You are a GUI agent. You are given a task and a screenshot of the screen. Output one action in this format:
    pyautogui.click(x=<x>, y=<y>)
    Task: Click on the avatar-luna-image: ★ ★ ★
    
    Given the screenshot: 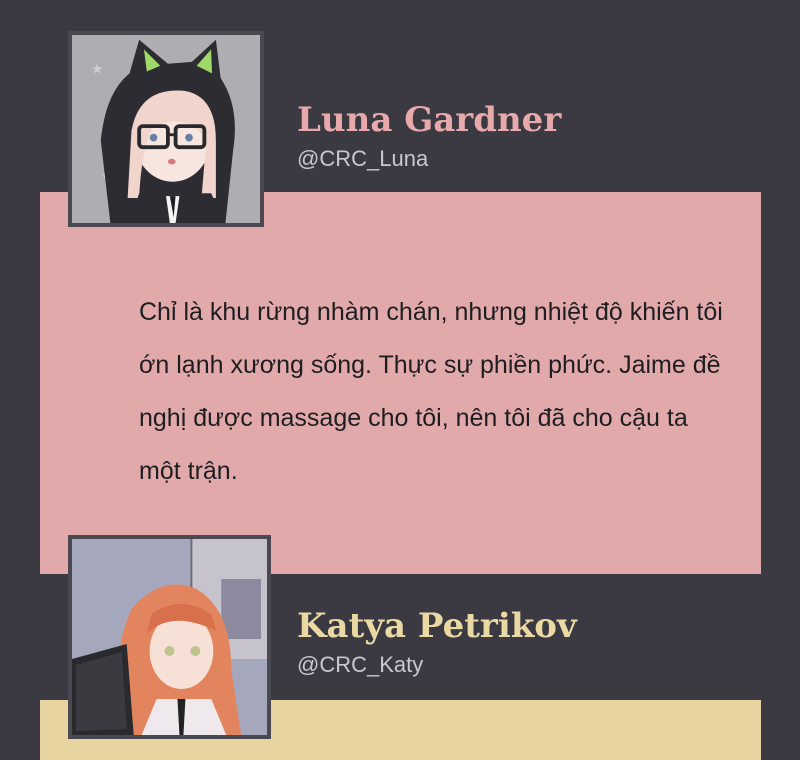 What is the action you would take?
    pyautogui.click(x=166, y=129)
    